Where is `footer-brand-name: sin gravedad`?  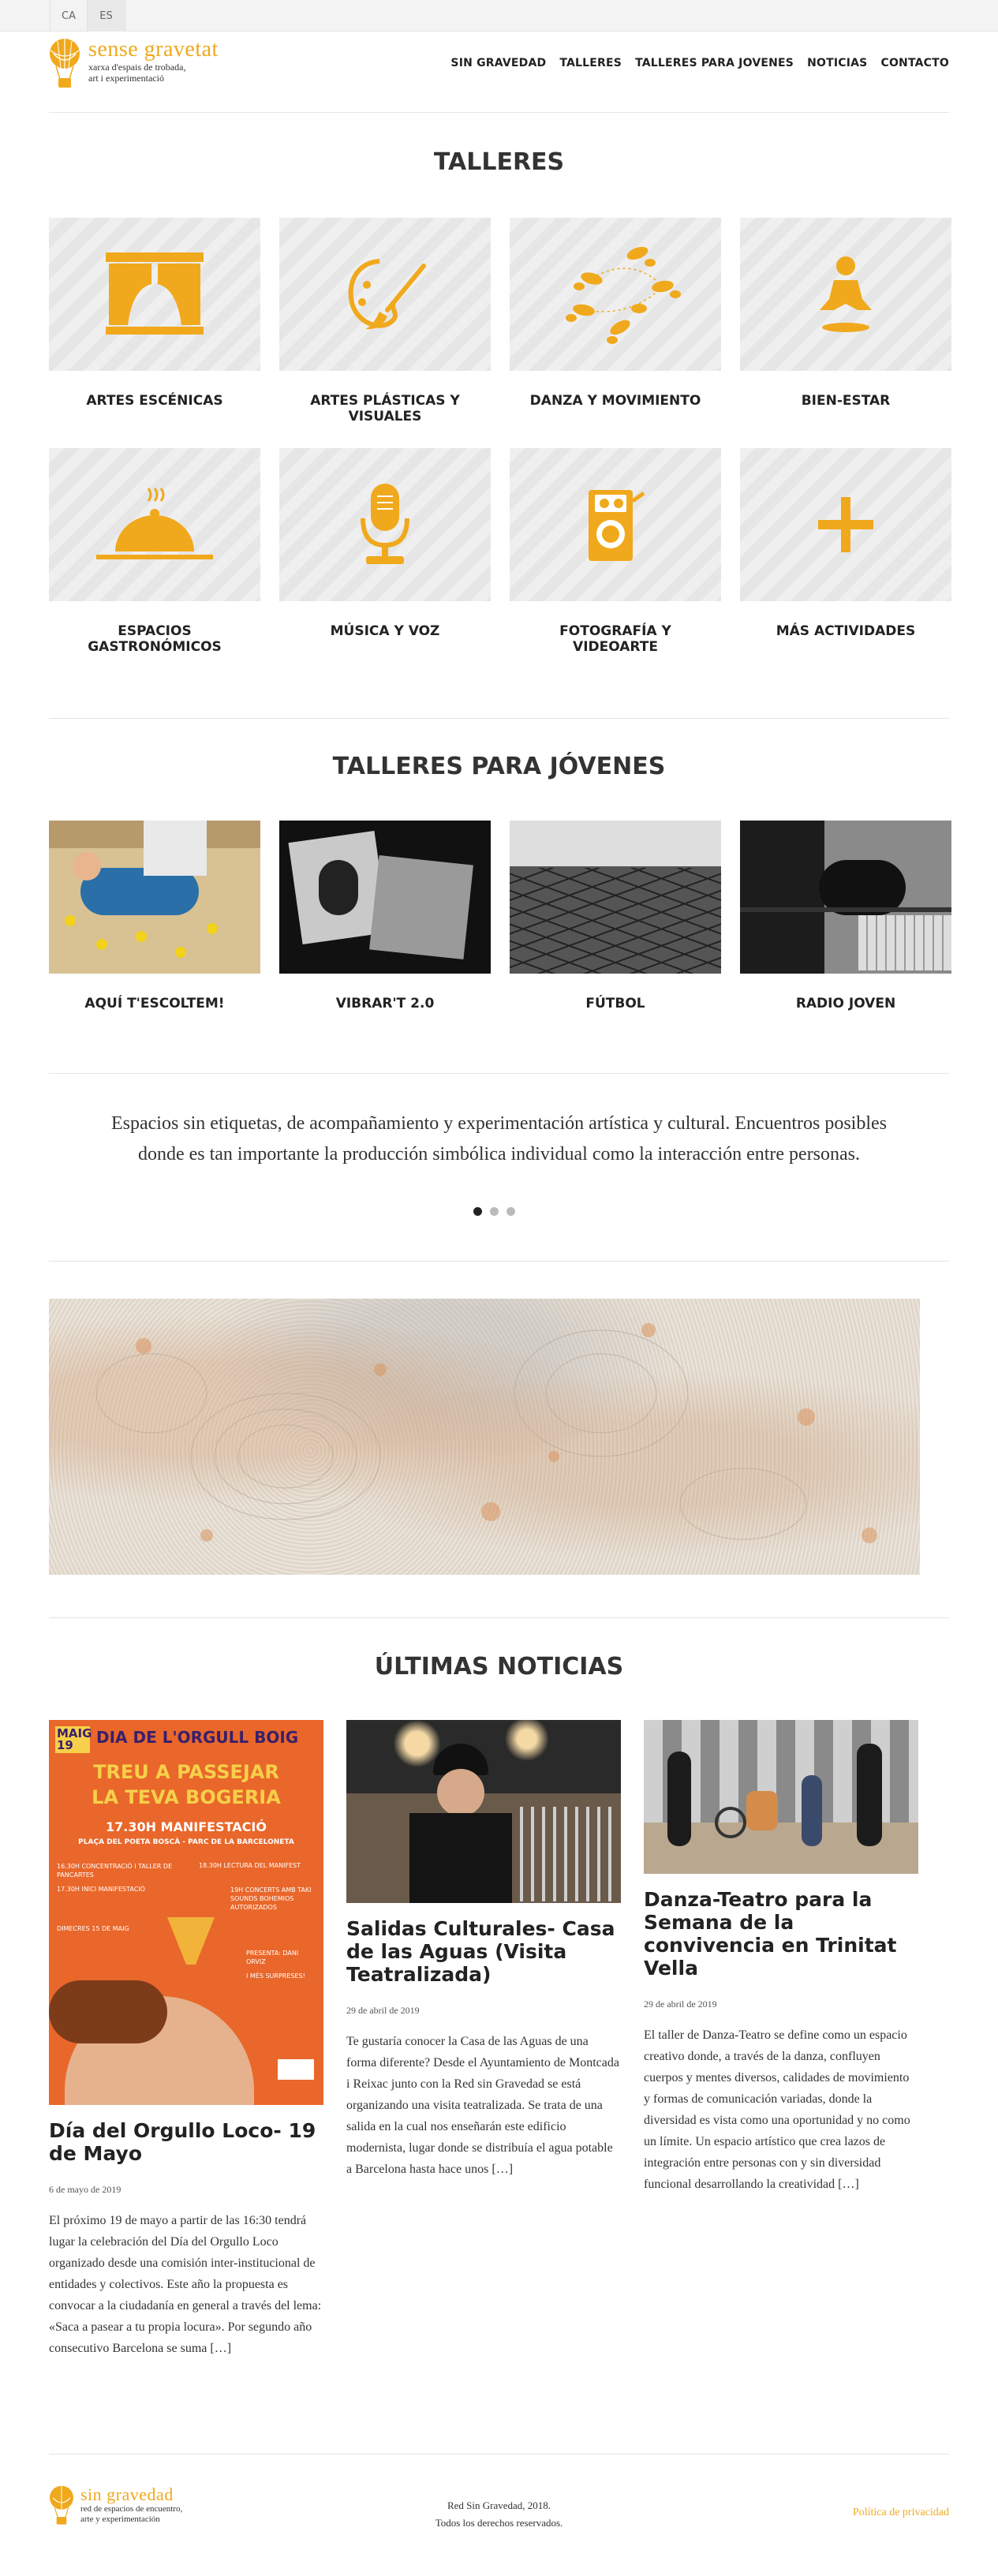
footer-brand-name: sin gravedad is located at coordinates (127, 2494).